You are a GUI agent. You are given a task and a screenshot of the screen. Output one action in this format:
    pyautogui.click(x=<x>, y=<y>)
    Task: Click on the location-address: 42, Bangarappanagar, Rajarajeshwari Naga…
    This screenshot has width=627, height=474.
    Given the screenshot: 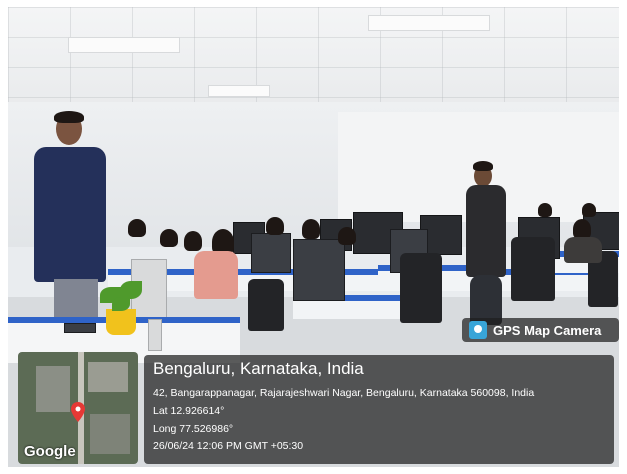 What is the action you would take?
    pyautogui.click(x=344, y=393)
    